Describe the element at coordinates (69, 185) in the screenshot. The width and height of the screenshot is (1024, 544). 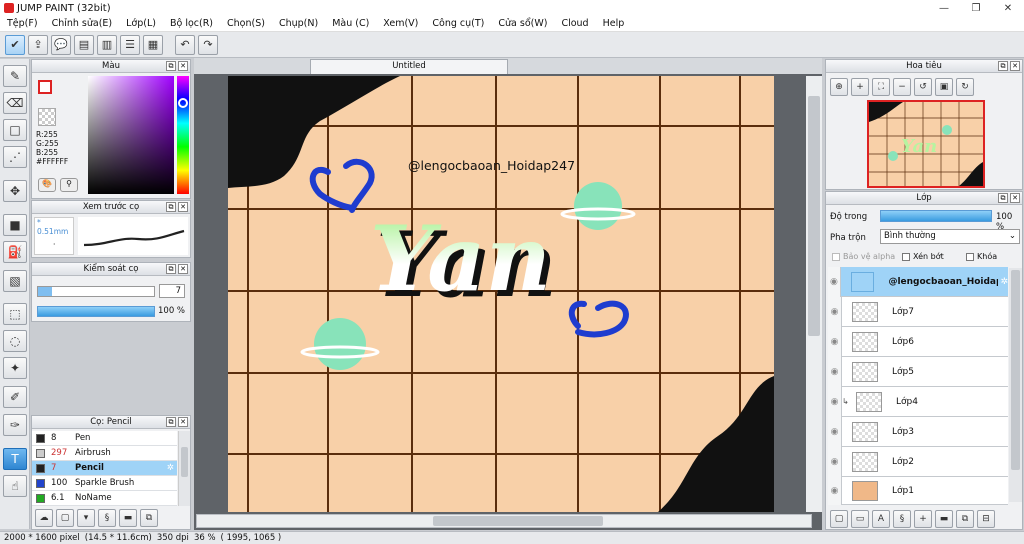
I see `eyedropper-icon: ⚲` at that location.